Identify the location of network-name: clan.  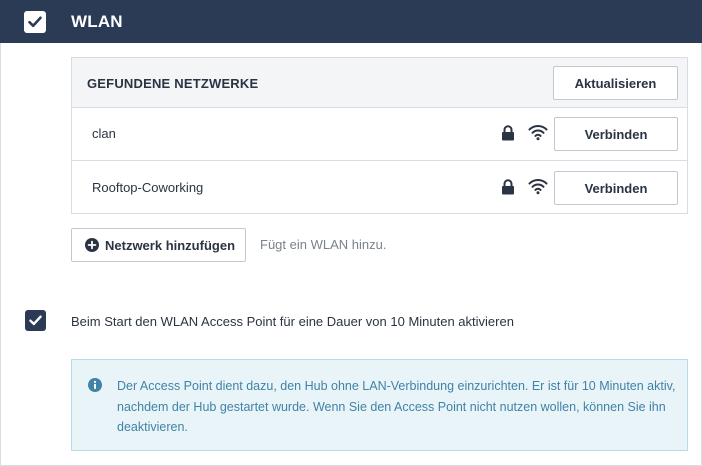
(104, 133).